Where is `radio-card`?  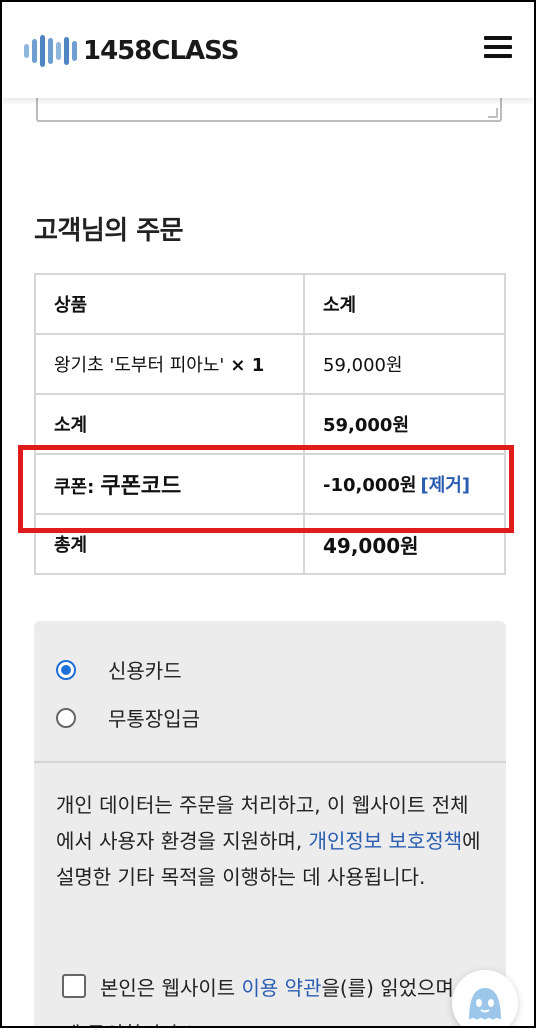
radio-card is located at coordinates (66, 669).